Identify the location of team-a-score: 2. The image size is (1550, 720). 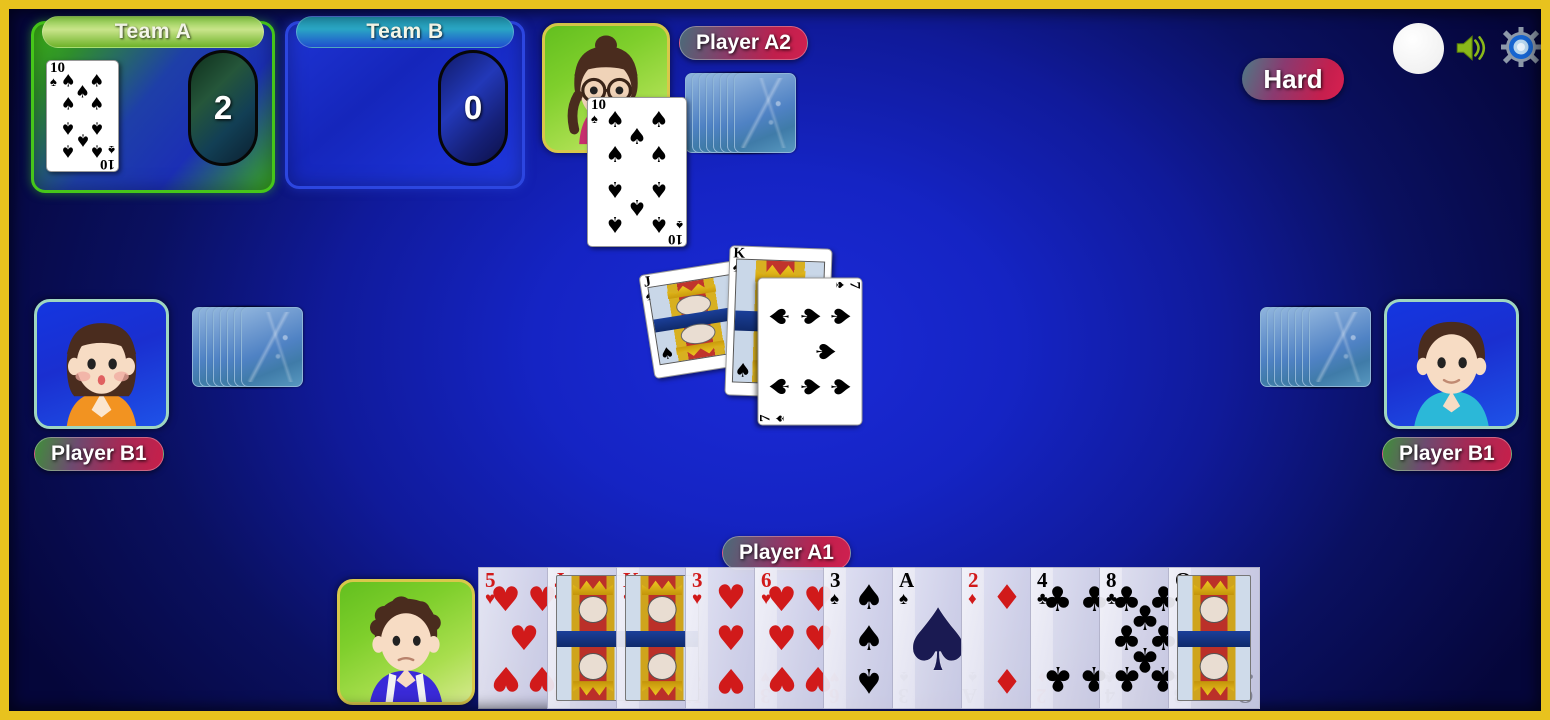
(223, 108).